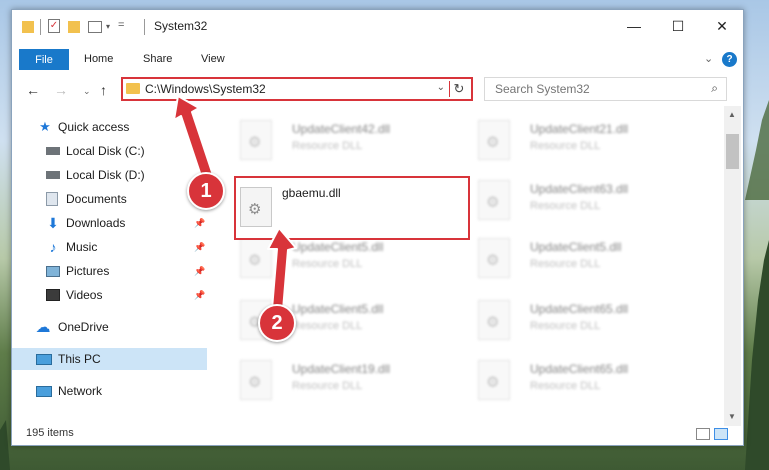  Describe the element at coordinates (732, 416) in the screenshot. I see `scroll-down-arrow-icon: ▼` at that location.